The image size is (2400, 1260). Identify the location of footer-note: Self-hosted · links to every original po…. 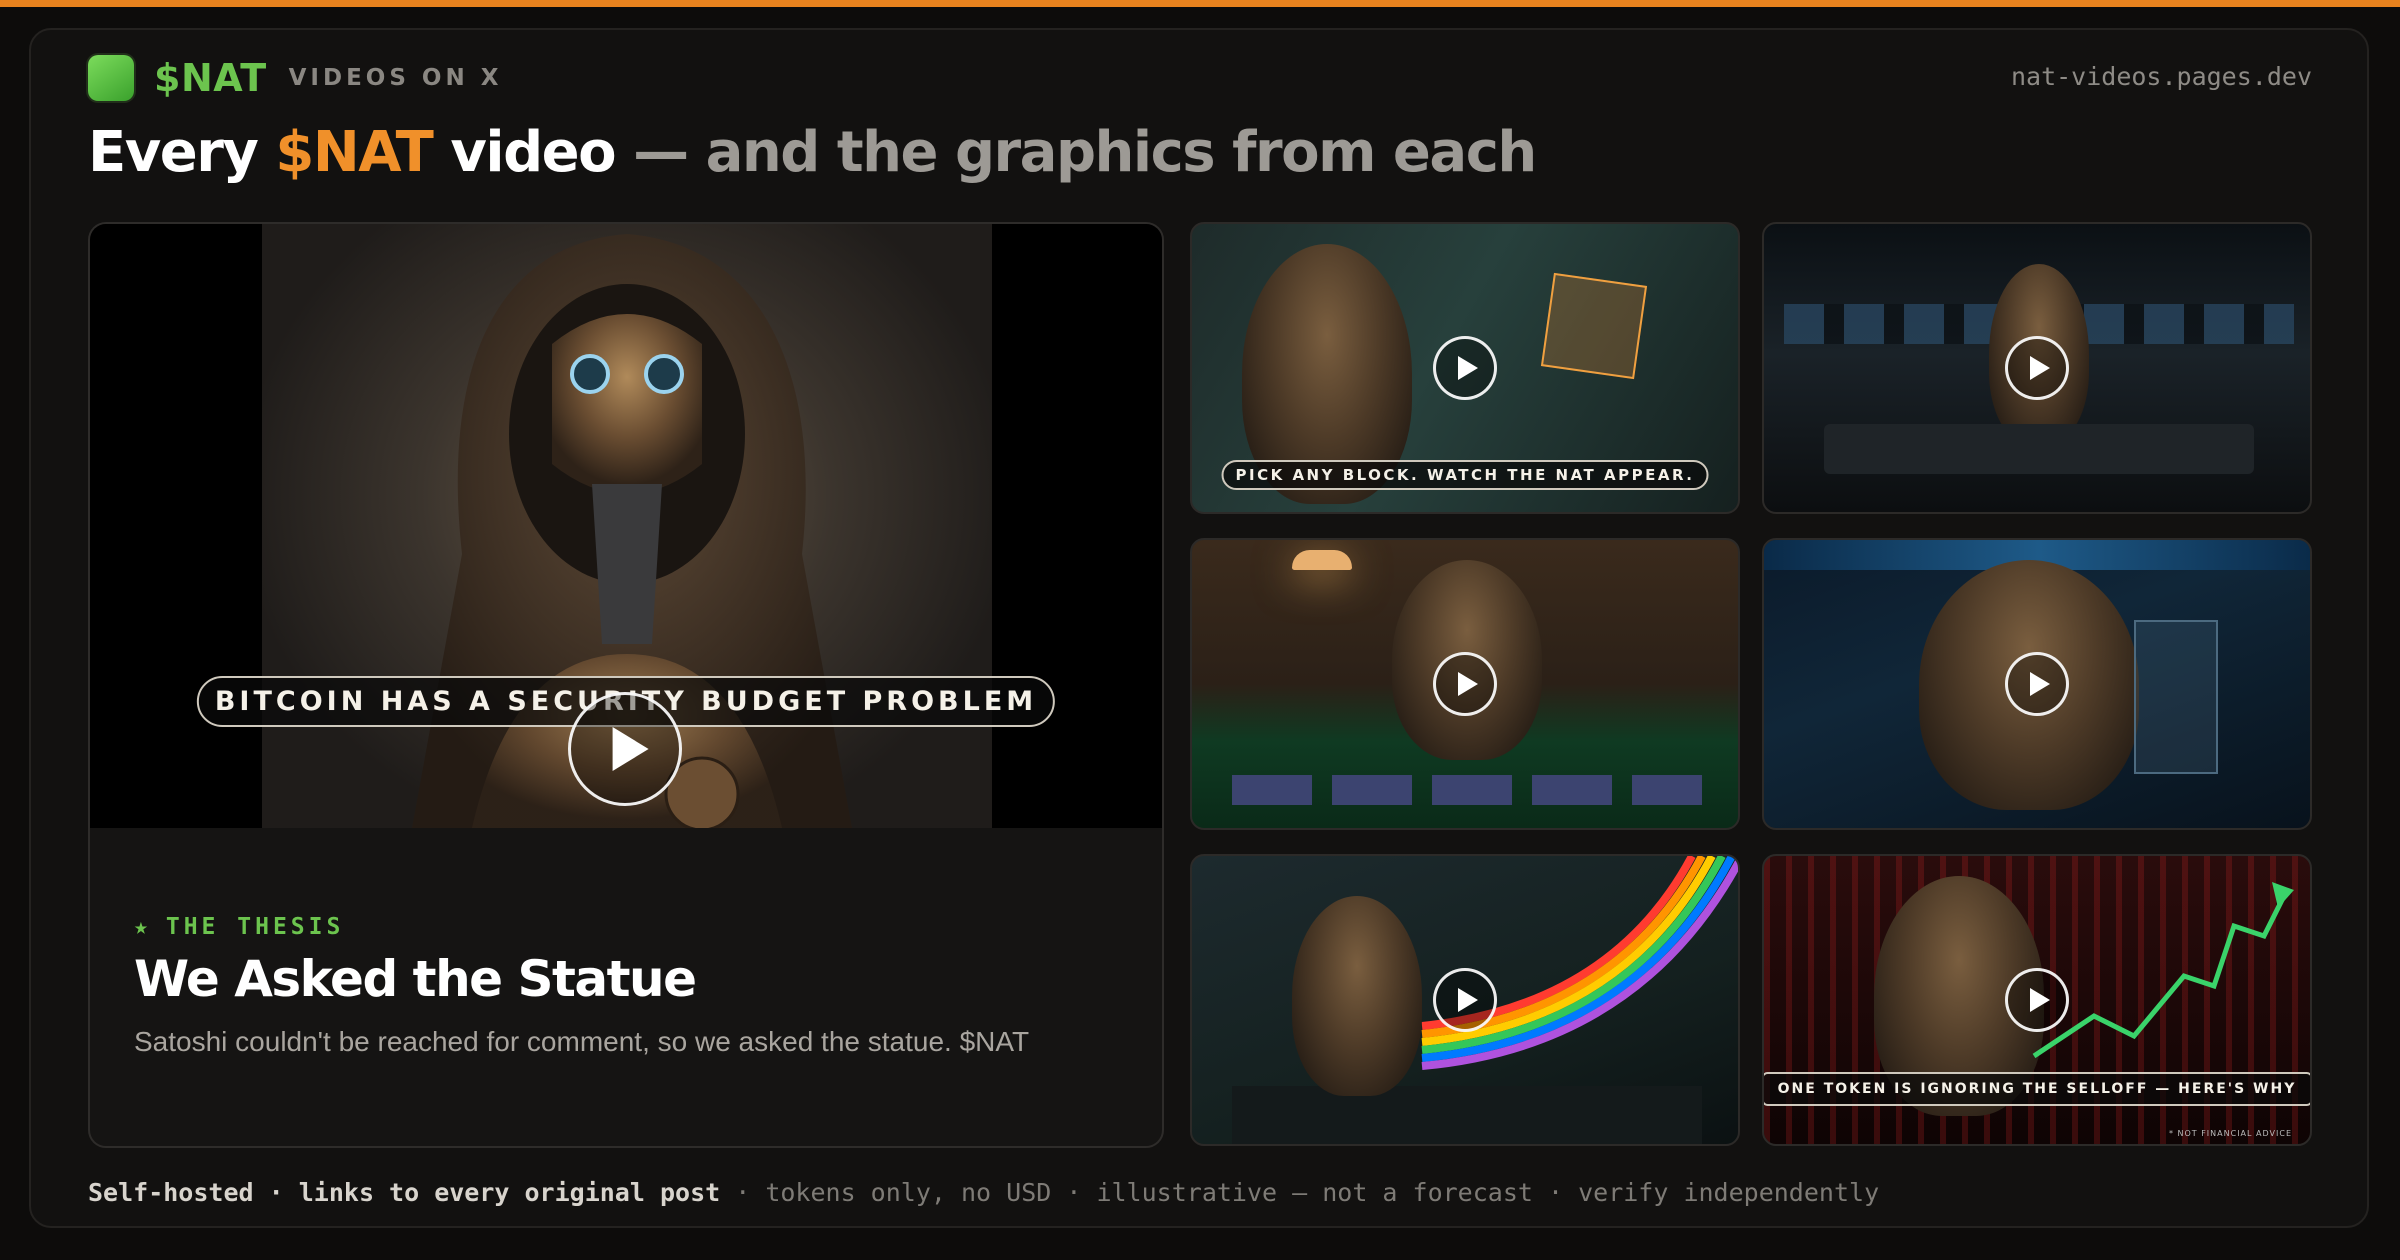
(983, 1192).